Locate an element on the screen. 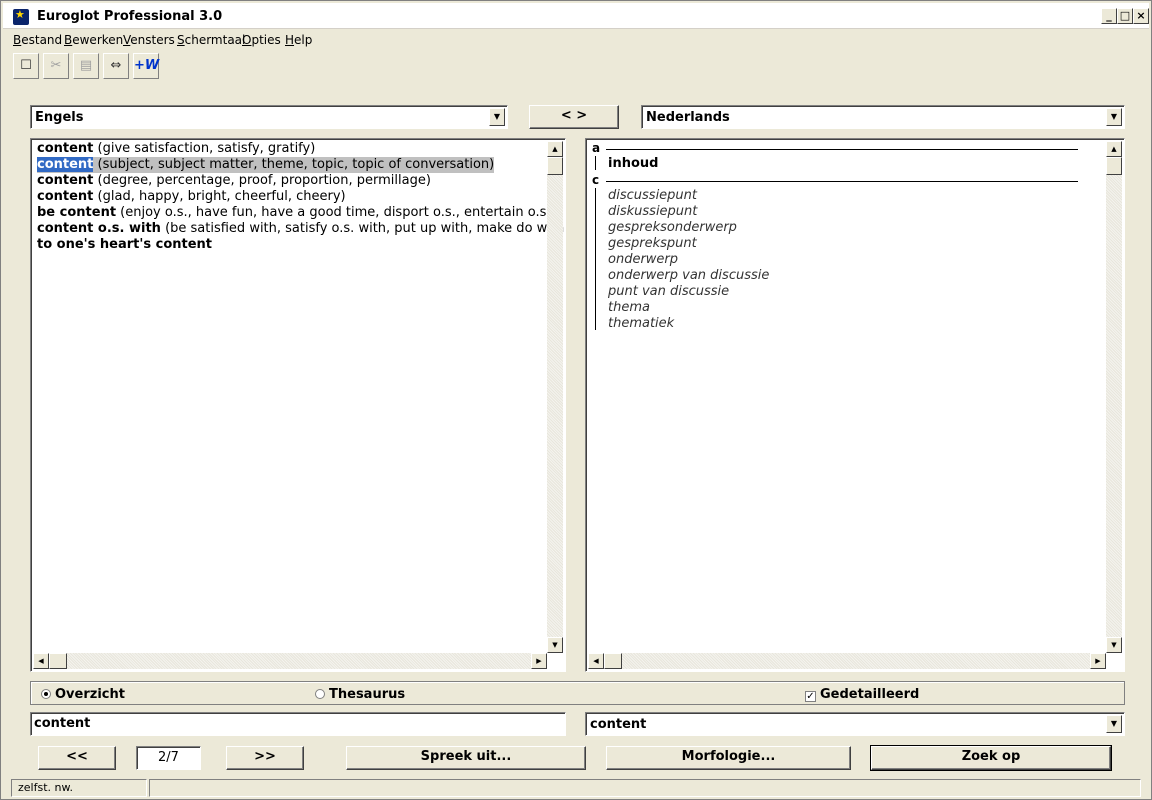 This screenshot has height=800, width=1152. menu-bewerken: Bewerken is located at coordinates (93, 40).